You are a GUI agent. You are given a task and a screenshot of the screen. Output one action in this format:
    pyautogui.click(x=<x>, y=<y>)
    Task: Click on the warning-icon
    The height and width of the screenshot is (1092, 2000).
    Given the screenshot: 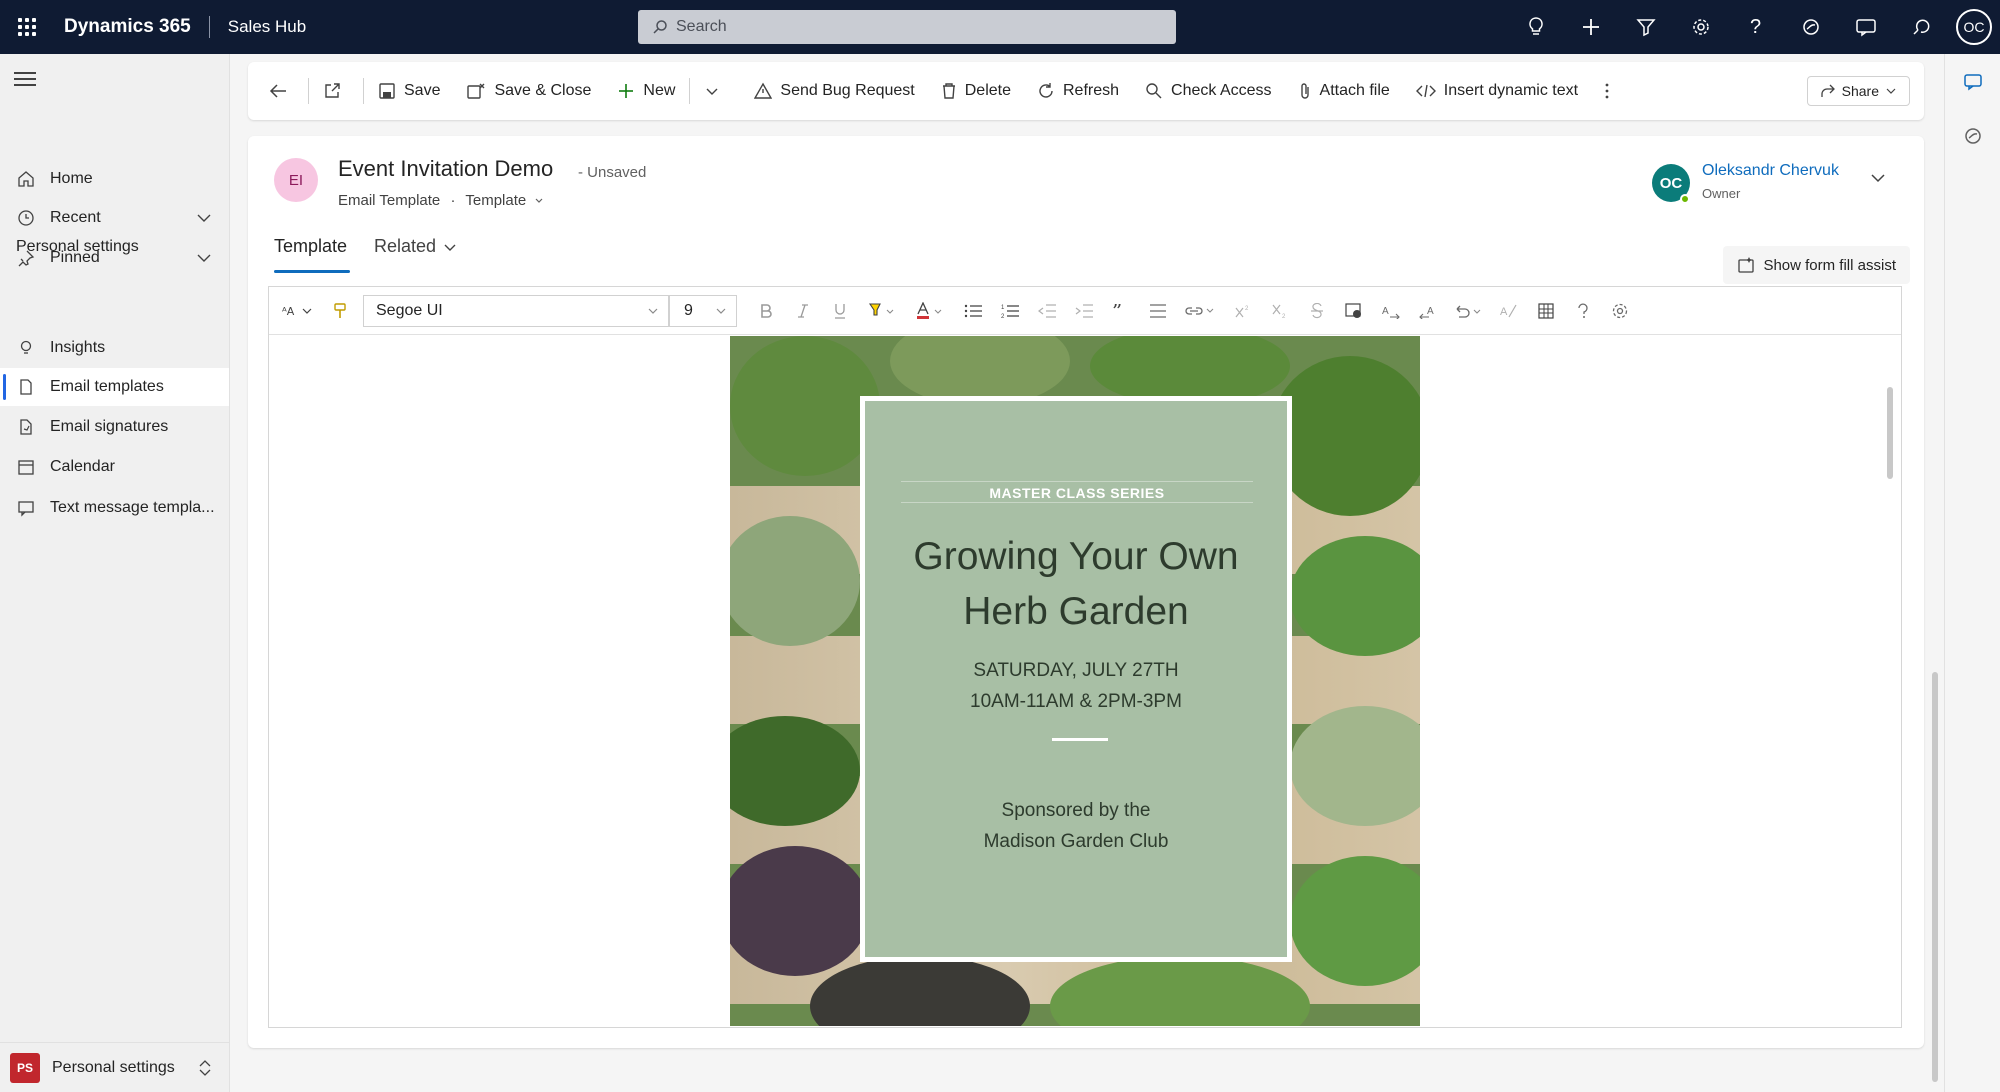 What is the action you would take?
    pyautogui.click(x=763, y=90)
    